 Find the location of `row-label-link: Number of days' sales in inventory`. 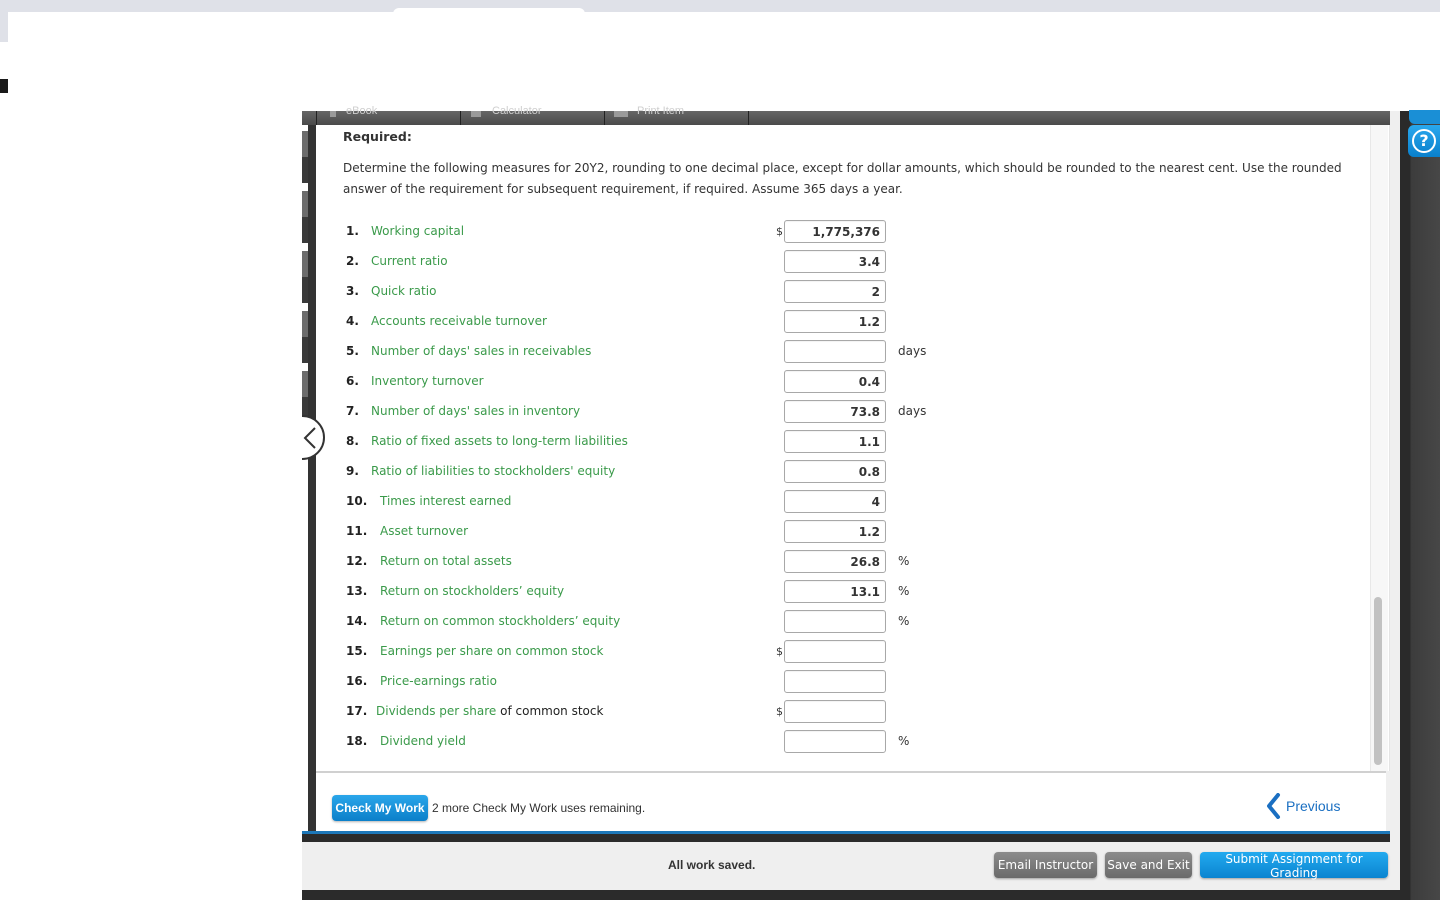

row-label-link: Number of days' sales in inventory is located at coordinates (475, 411).